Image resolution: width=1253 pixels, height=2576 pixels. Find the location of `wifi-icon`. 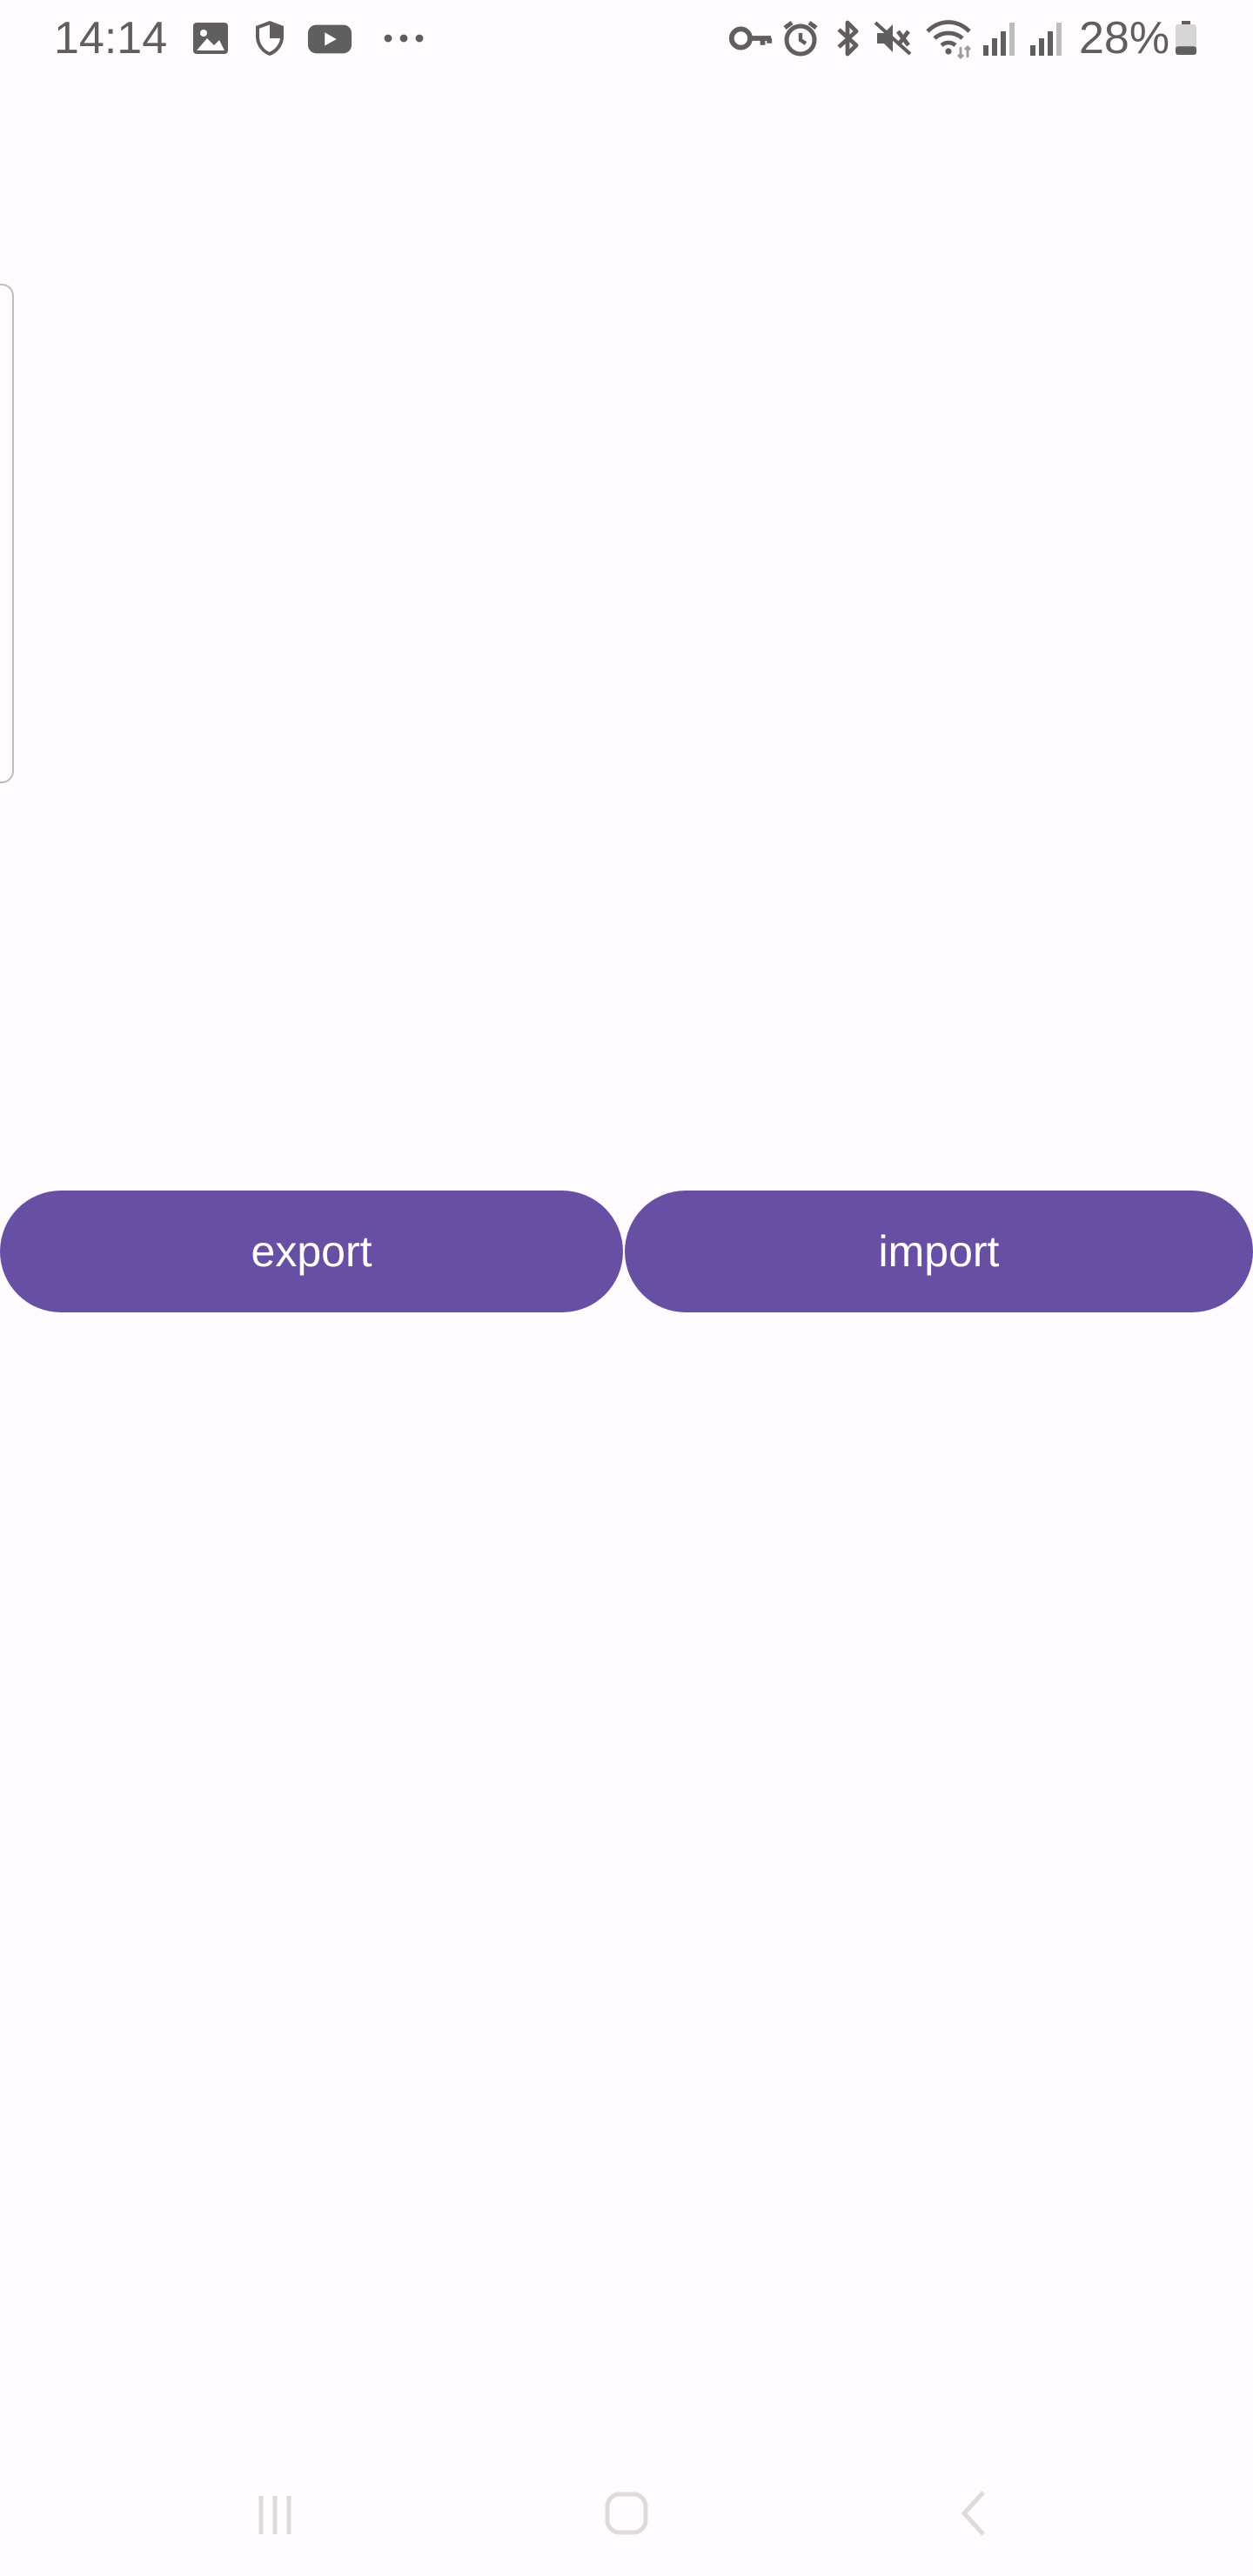

wifi-icon is located at coordinates (948, 38).